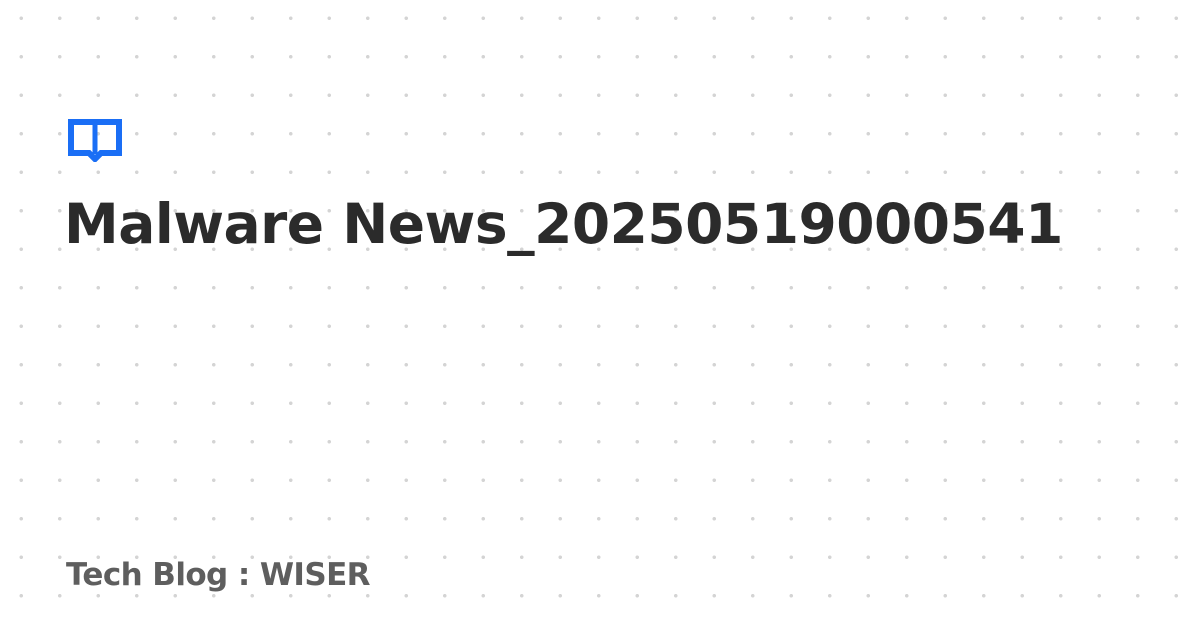 The width and height of the screenshot is (1200, 630). What do you see at coordinates (218, 575) in the screenshot?
I see `blog-label: Tech Blog : WISER` at bounding box center [218, 575].